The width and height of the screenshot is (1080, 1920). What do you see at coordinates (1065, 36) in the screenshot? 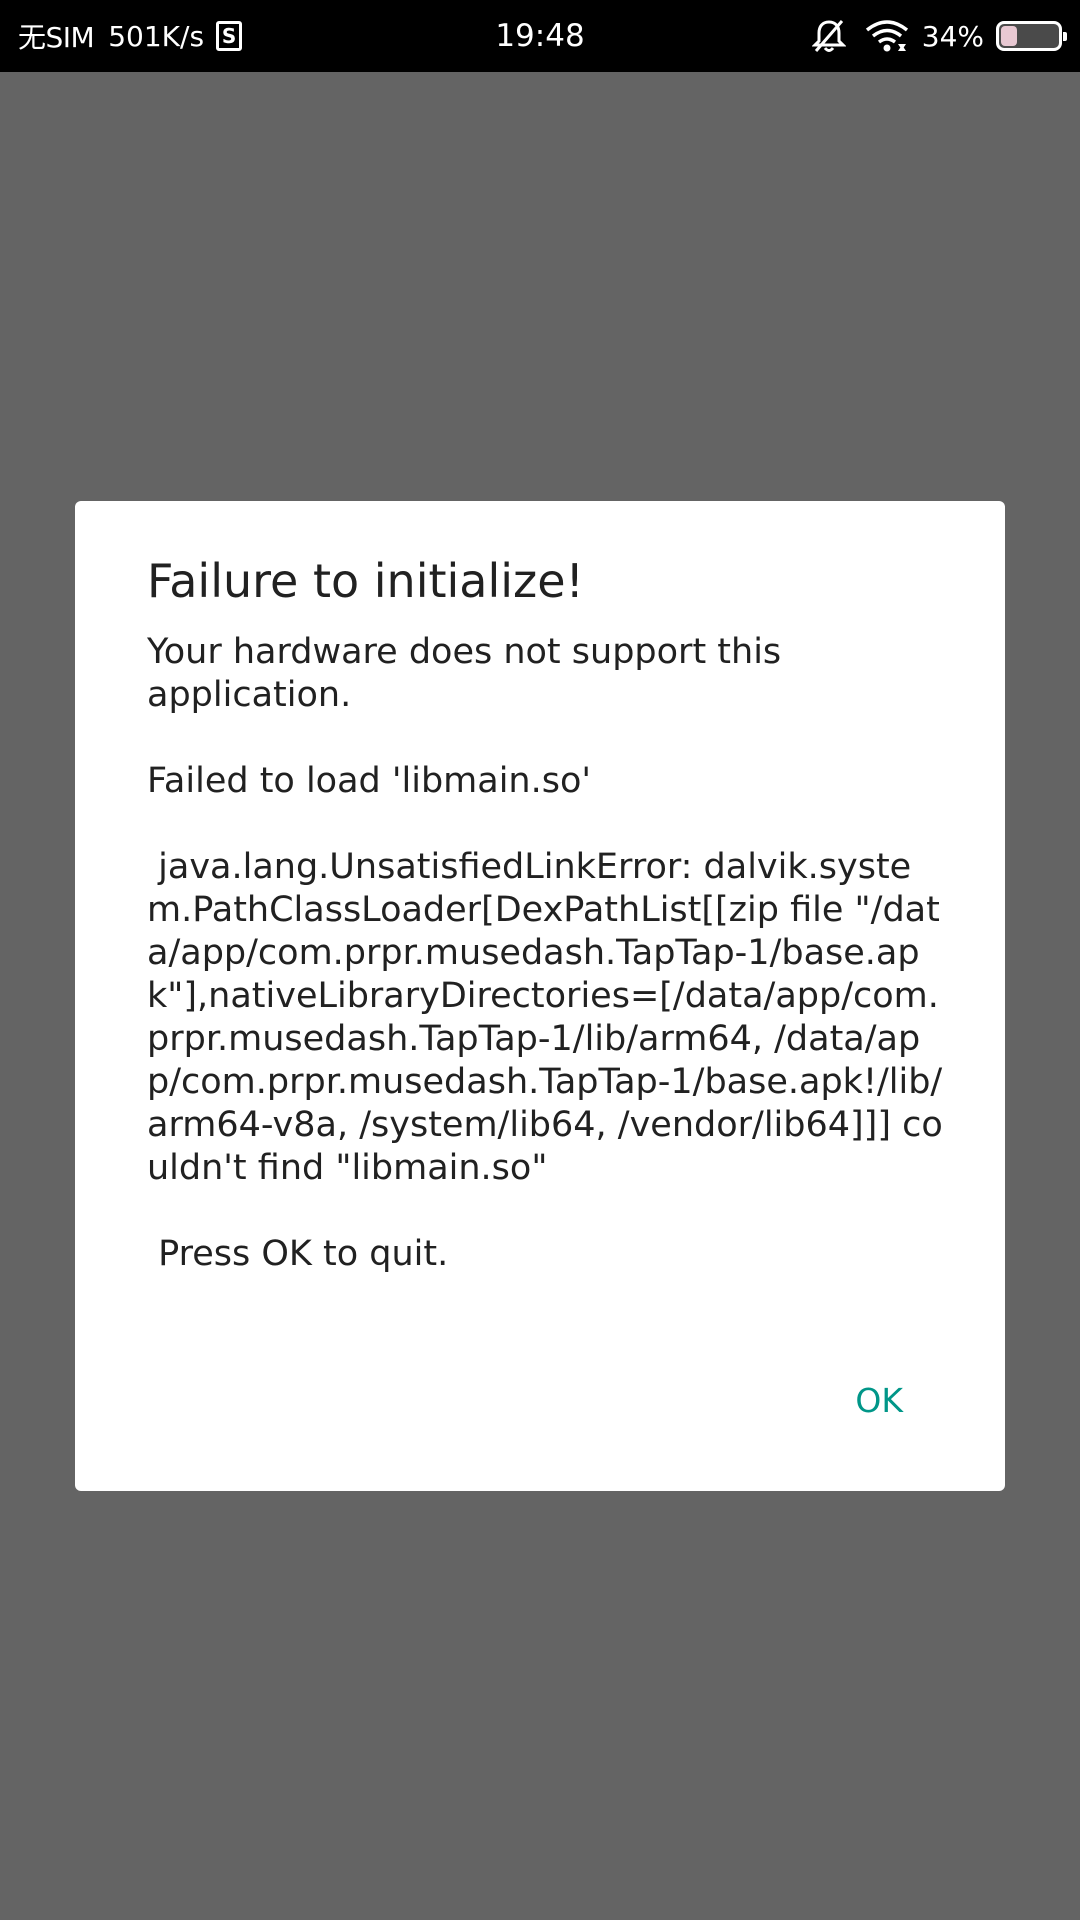
I see `battery-tip` at bounding box center [1065, 36].